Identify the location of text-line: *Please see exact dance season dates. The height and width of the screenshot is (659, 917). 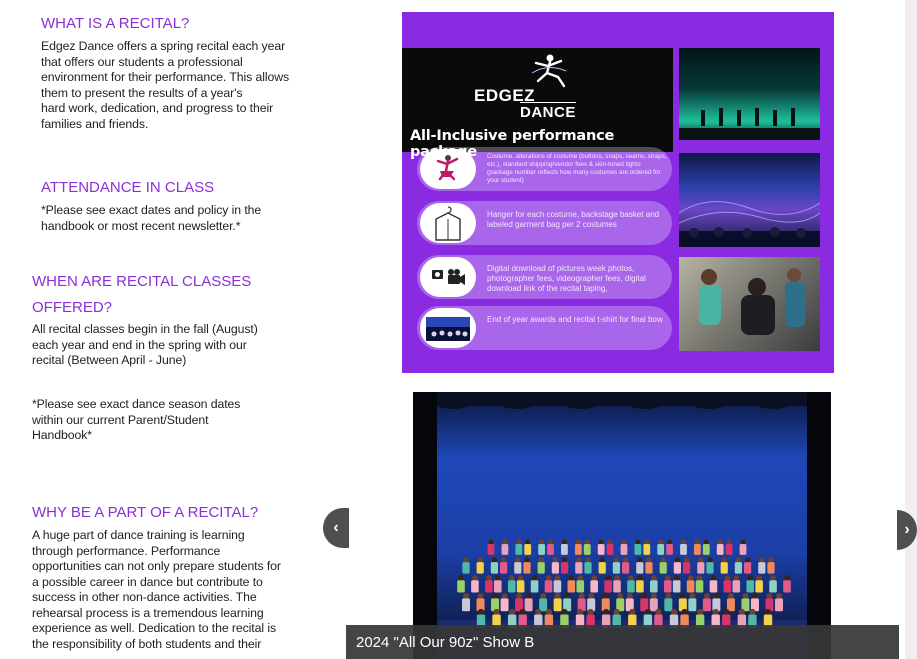
(136, 404).